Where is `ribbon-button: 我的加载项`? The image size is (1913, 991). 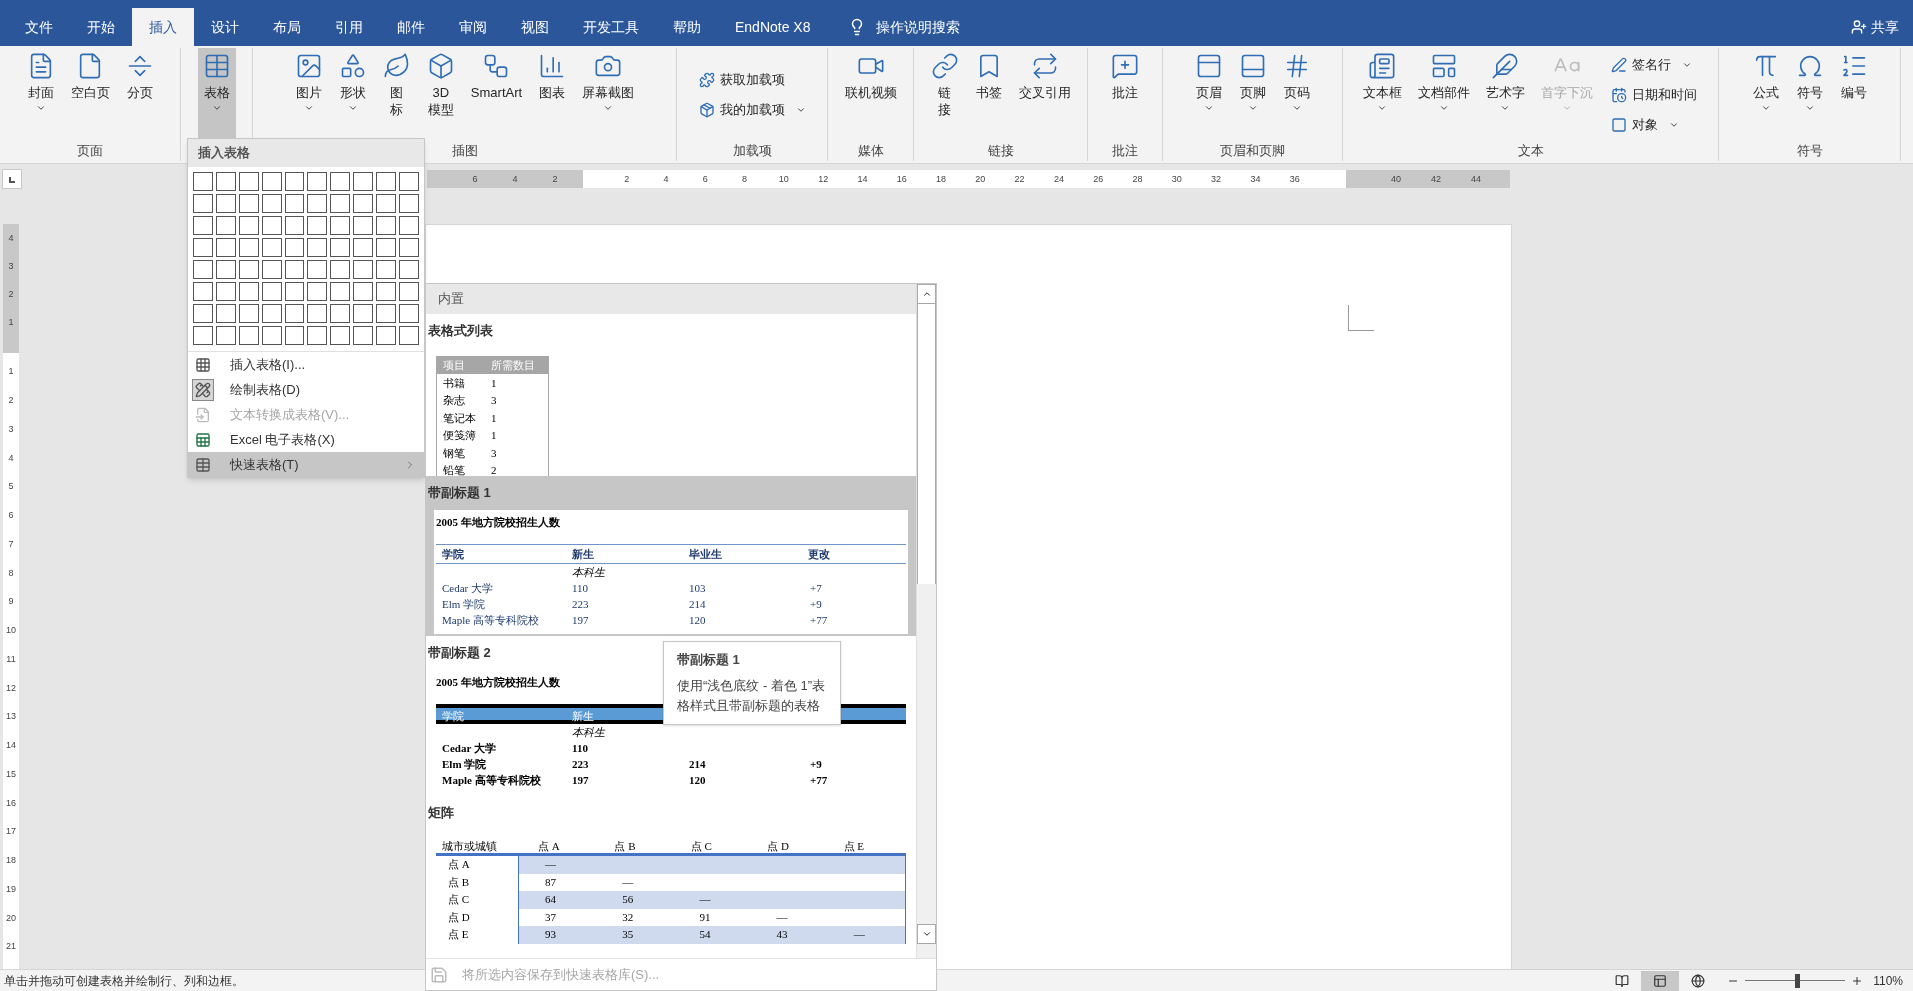 ribbon-button: 我的加载项 is located at coordinates (752, 110).